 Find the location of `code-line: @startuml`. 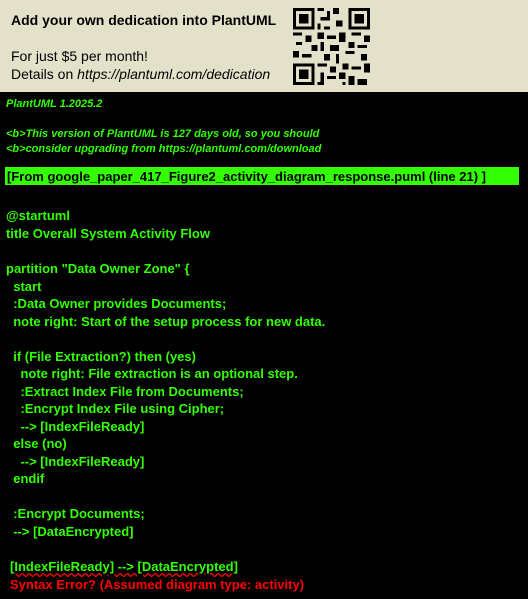

code-line: @startuml is located at coordinates (38, 215).